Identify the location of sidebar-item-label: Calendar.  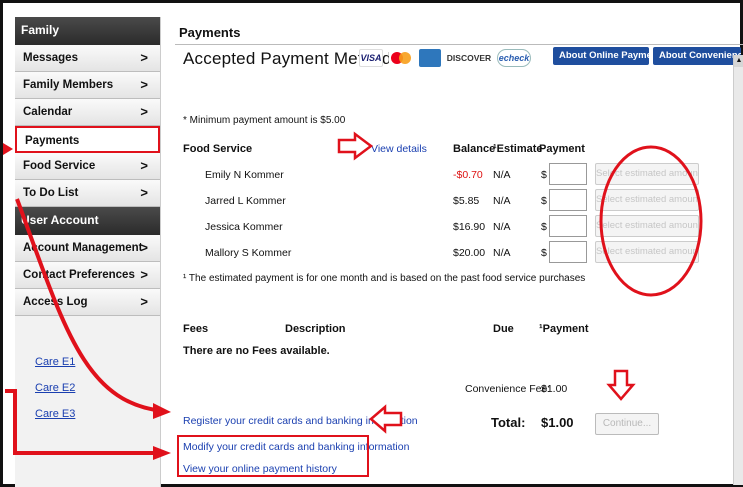
(48, 112).